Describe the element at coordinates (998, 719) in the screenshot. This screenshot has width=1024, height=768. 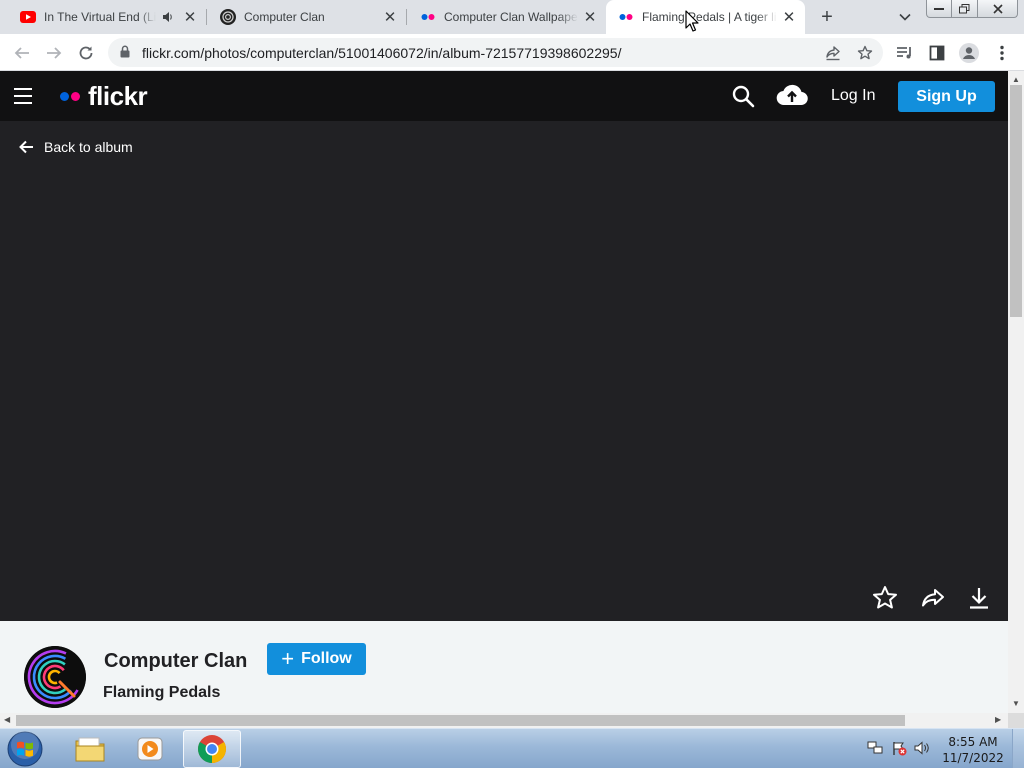
I see `scroll-right-icon: ▶` at that location.